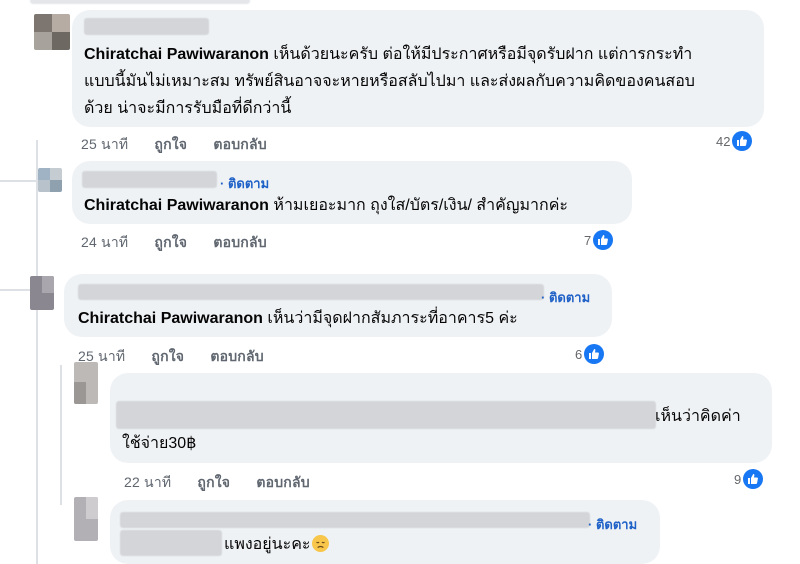 The image size is (800, 564). Describe the element at coordinates (738, 479) in the screenshot. I see `reaction-number: 9` at that location.